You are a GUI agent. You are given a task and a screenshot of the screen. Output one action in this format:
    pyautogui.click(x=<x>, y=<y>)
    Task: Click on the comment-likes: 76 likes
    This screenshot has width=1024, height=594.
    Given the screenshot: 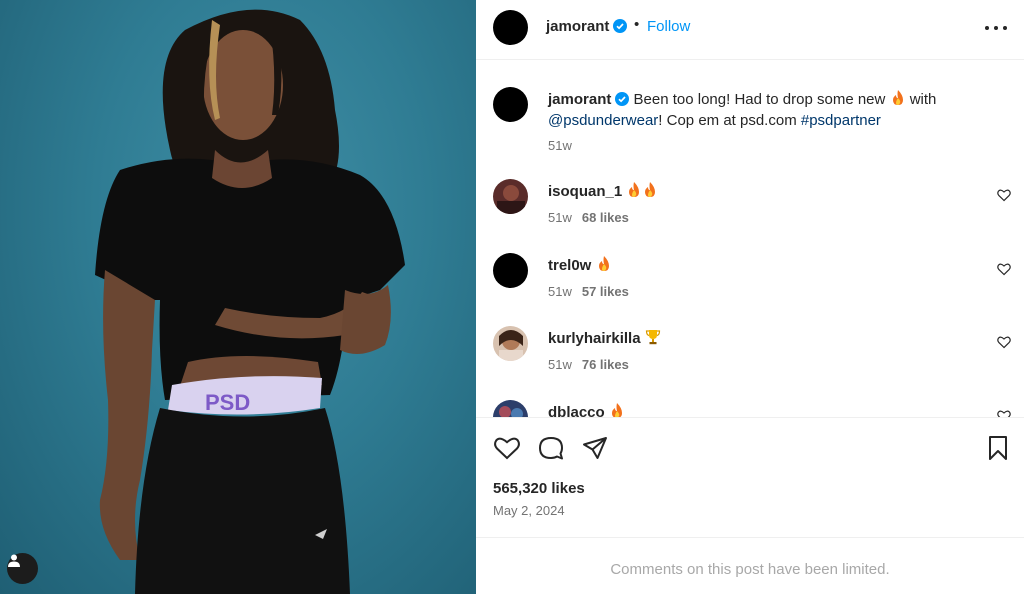 What is the action you would take?
    pyautogui.click(x=605, y=364)
    